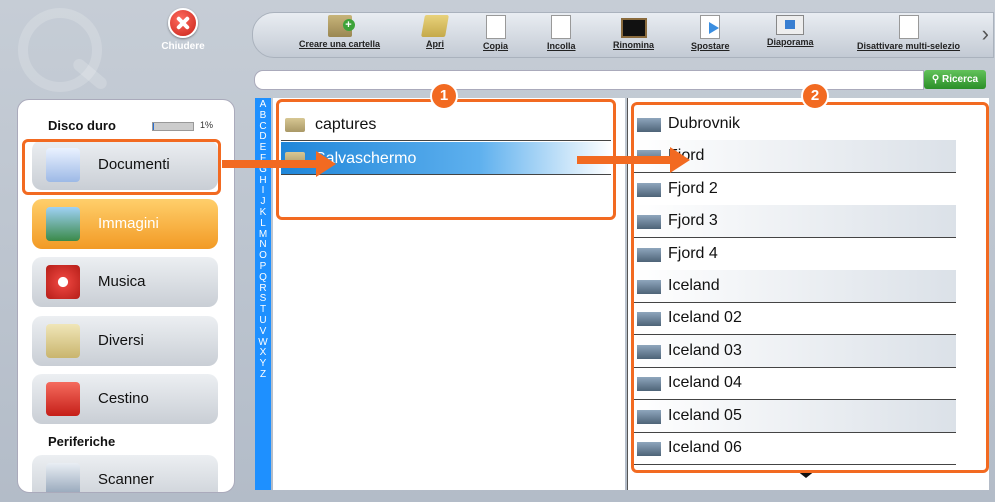 The height and width of the screenshot is (502, 995). I want to click on paste-icon, so click(561, 27).